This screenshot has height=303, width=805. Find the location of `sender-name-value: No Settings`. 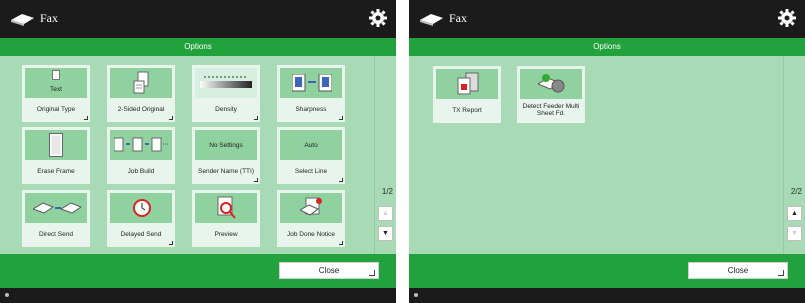

sender-name-value: No Settings is located at coordinates (226, 145).